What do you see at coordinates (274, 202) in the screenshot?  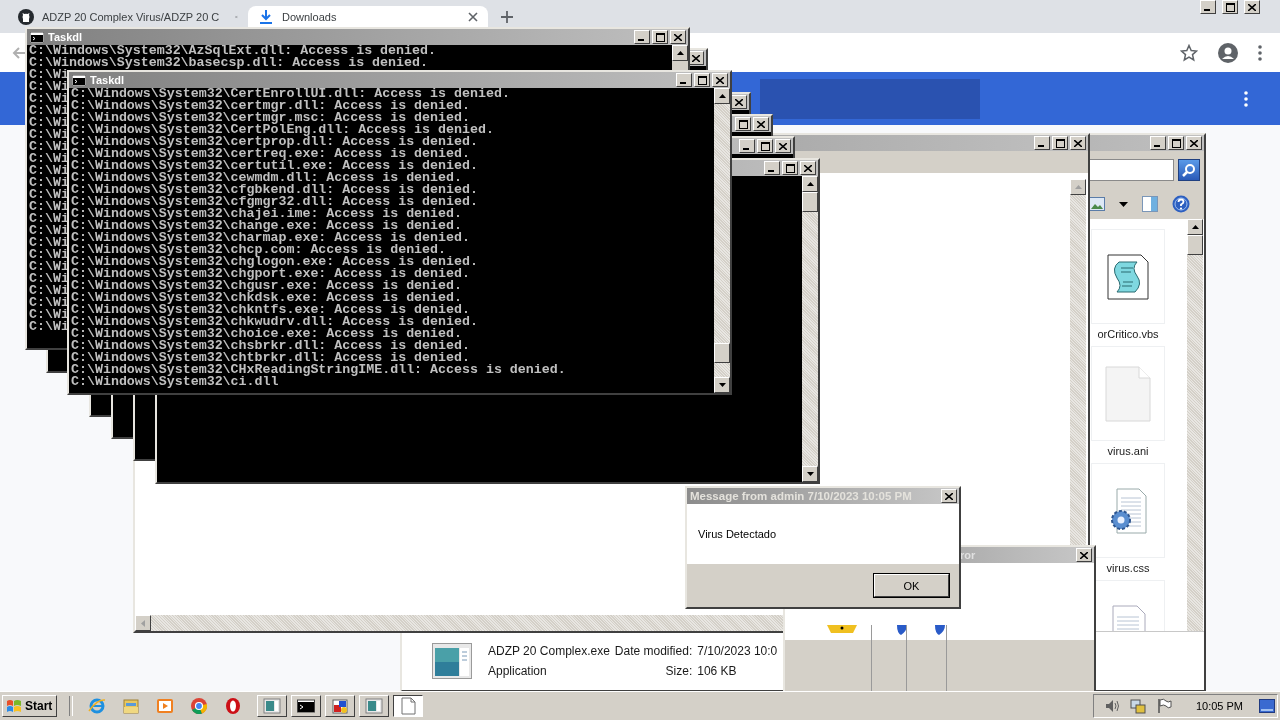 I see `console-line: C:\Windows\System32\cfgmgr32.dll: Access is denied.` at bounding box center [274, 202].